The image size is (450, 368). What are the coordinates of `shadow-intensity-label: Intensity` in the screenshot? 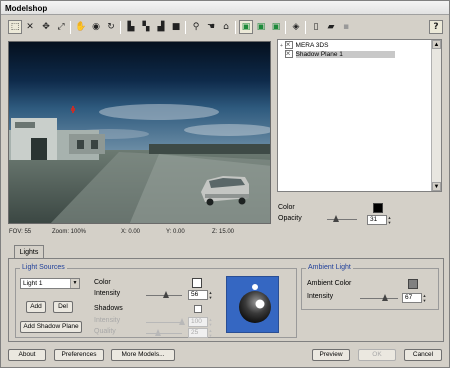 It's located at (107, 320).